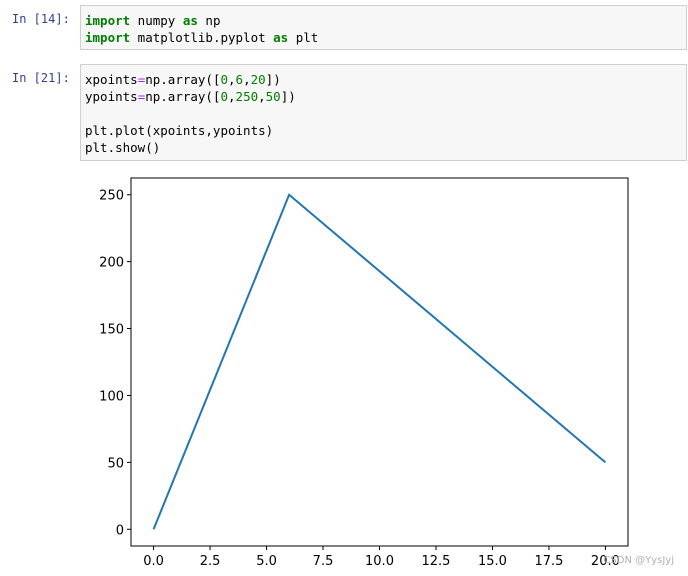 This screenshot has width=688, height=576. What do you see at coordinates (41, 19) in the screenshot?
I see `cell-prompt: In [14]:` at bounding box center [41, 19].